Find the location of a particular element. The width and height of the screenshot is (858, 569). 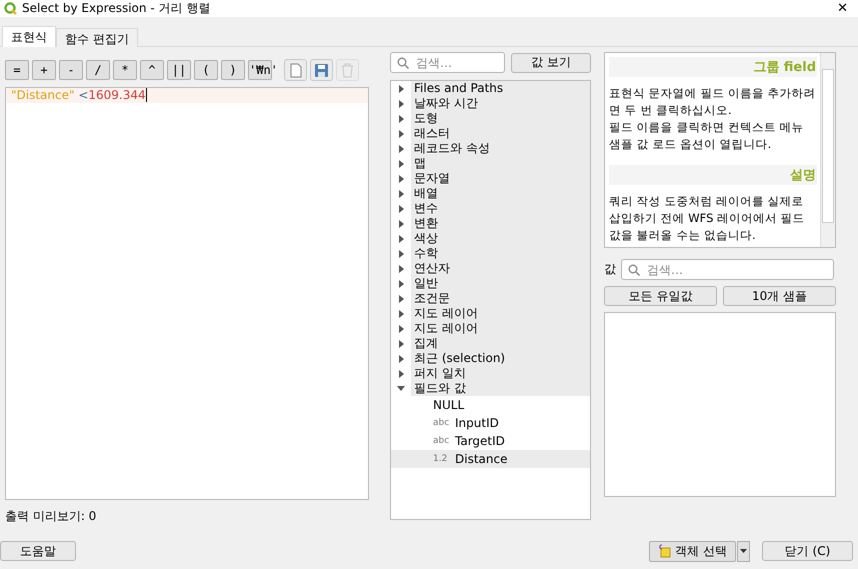

close-dialog-button: 닫기 (C) is located at coordinates (807, 551).